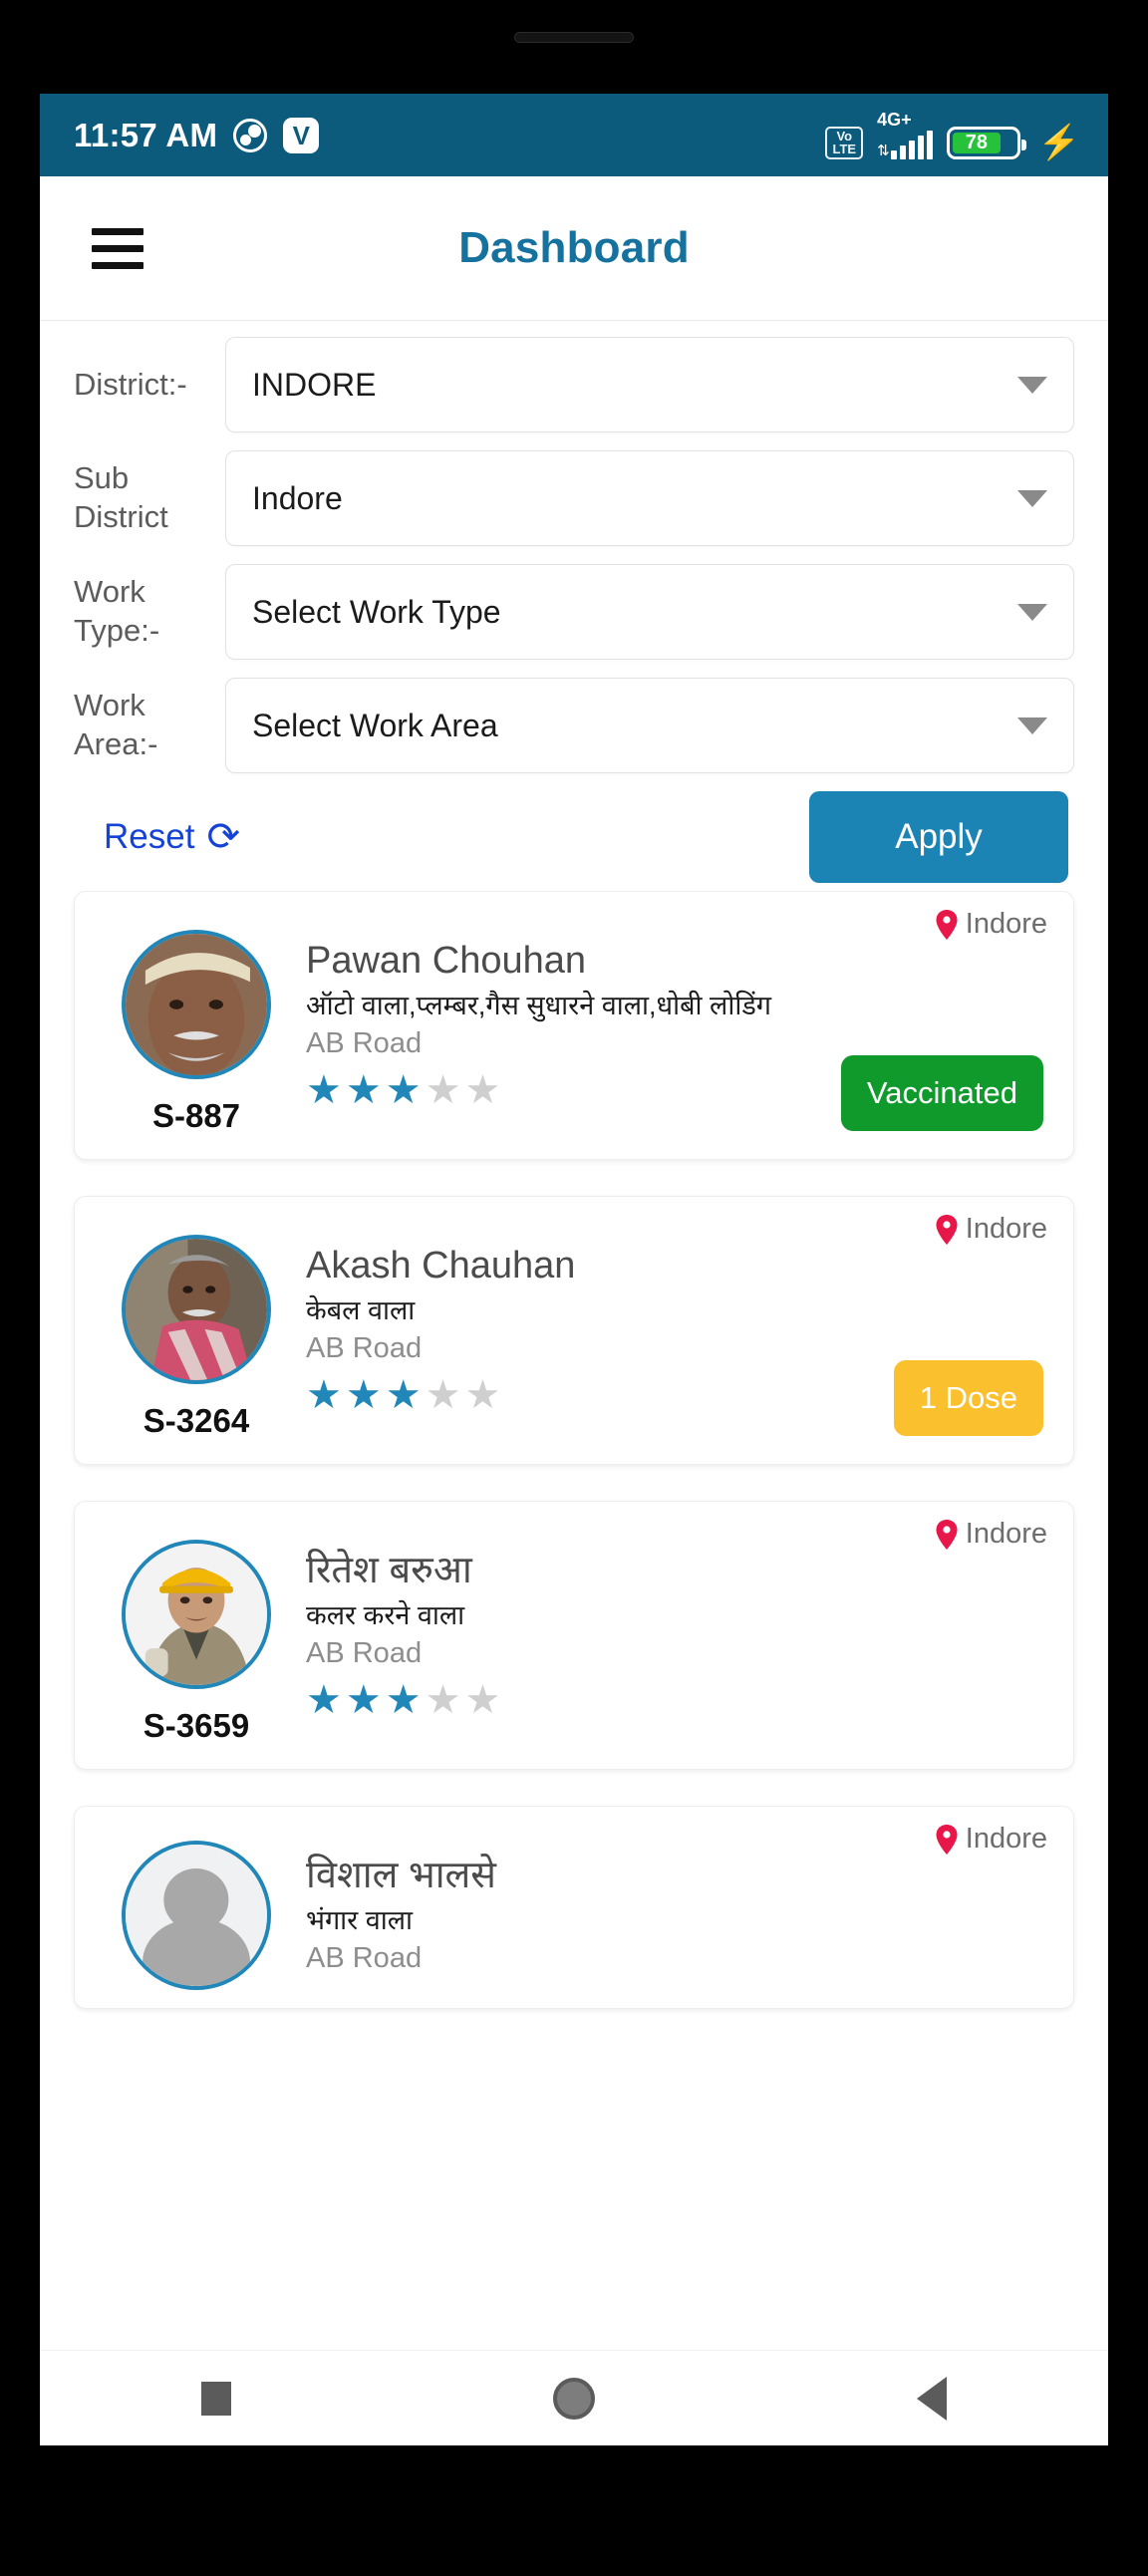 This screenshot has width=1148, height=2576. What do you see at coordinates (649, 498) in the screenshot?
I see `sub-district-select: Indore` at bounding box center [649, 498].